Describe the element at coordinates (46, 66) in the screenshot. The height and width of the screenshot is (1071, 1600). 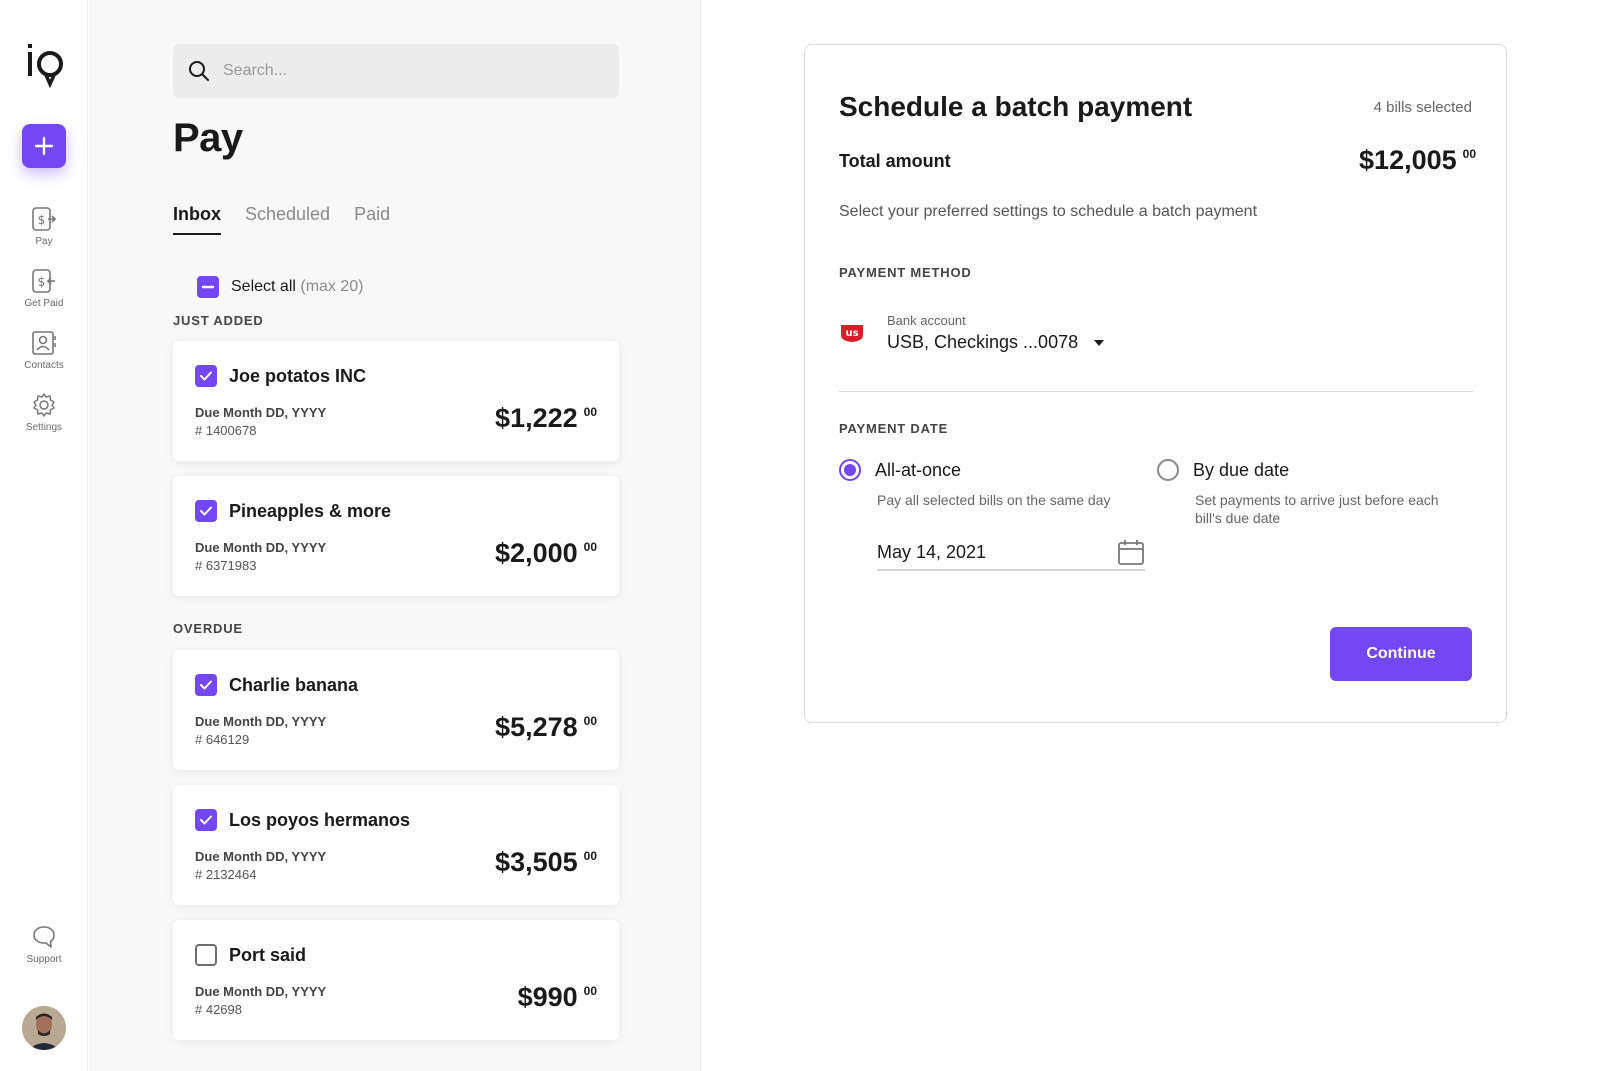
I see `app-logo` at that location.